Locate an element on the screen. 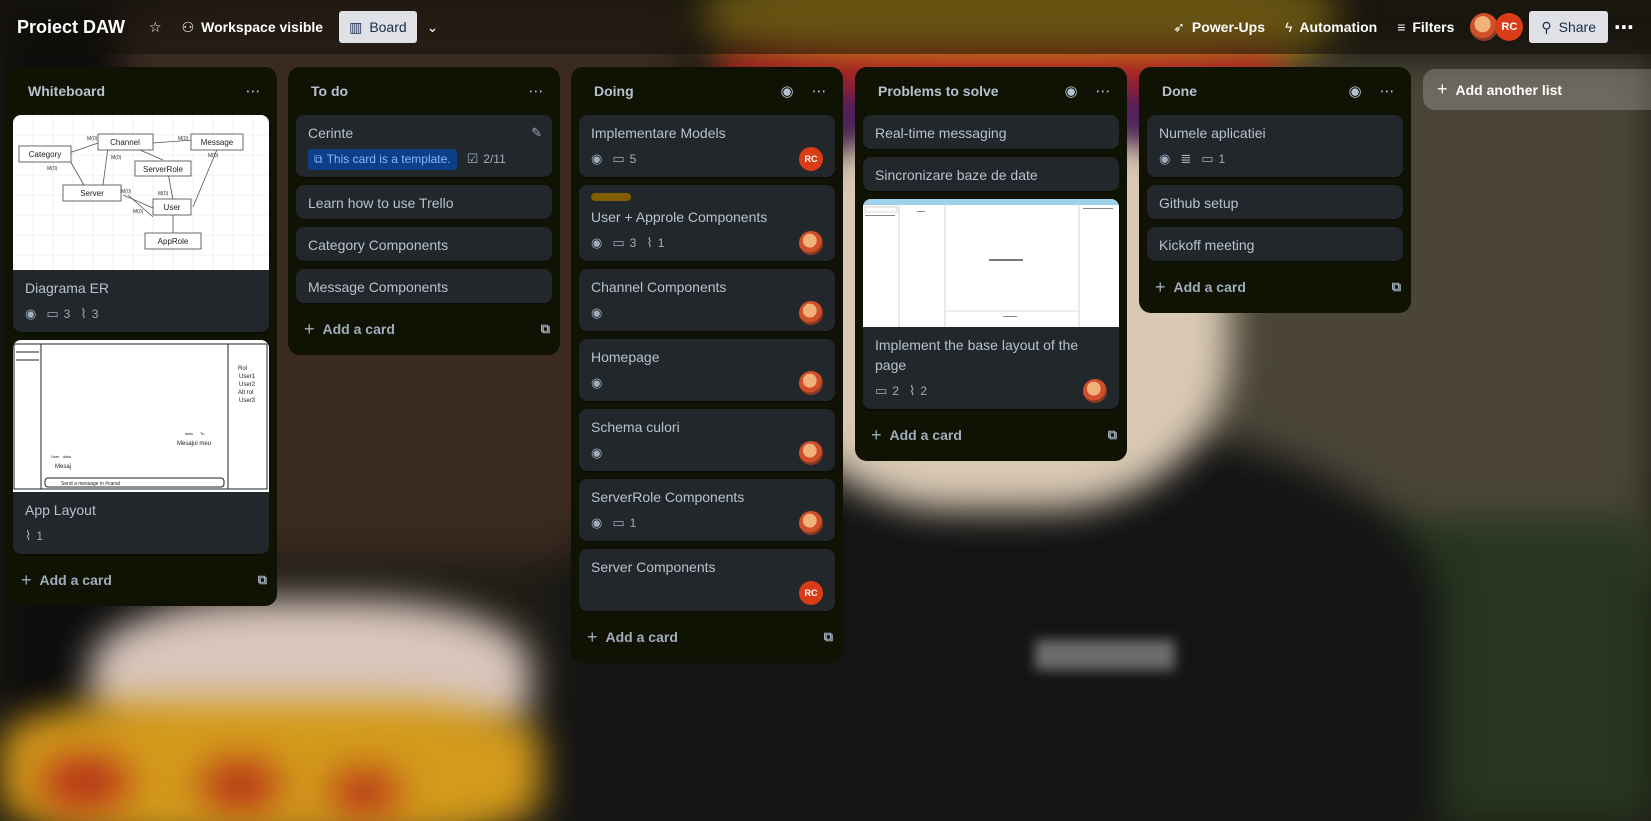 The width and height of the screenshot is (1651, 821). card-title: Schema culori is located at coordinates (635, 427).